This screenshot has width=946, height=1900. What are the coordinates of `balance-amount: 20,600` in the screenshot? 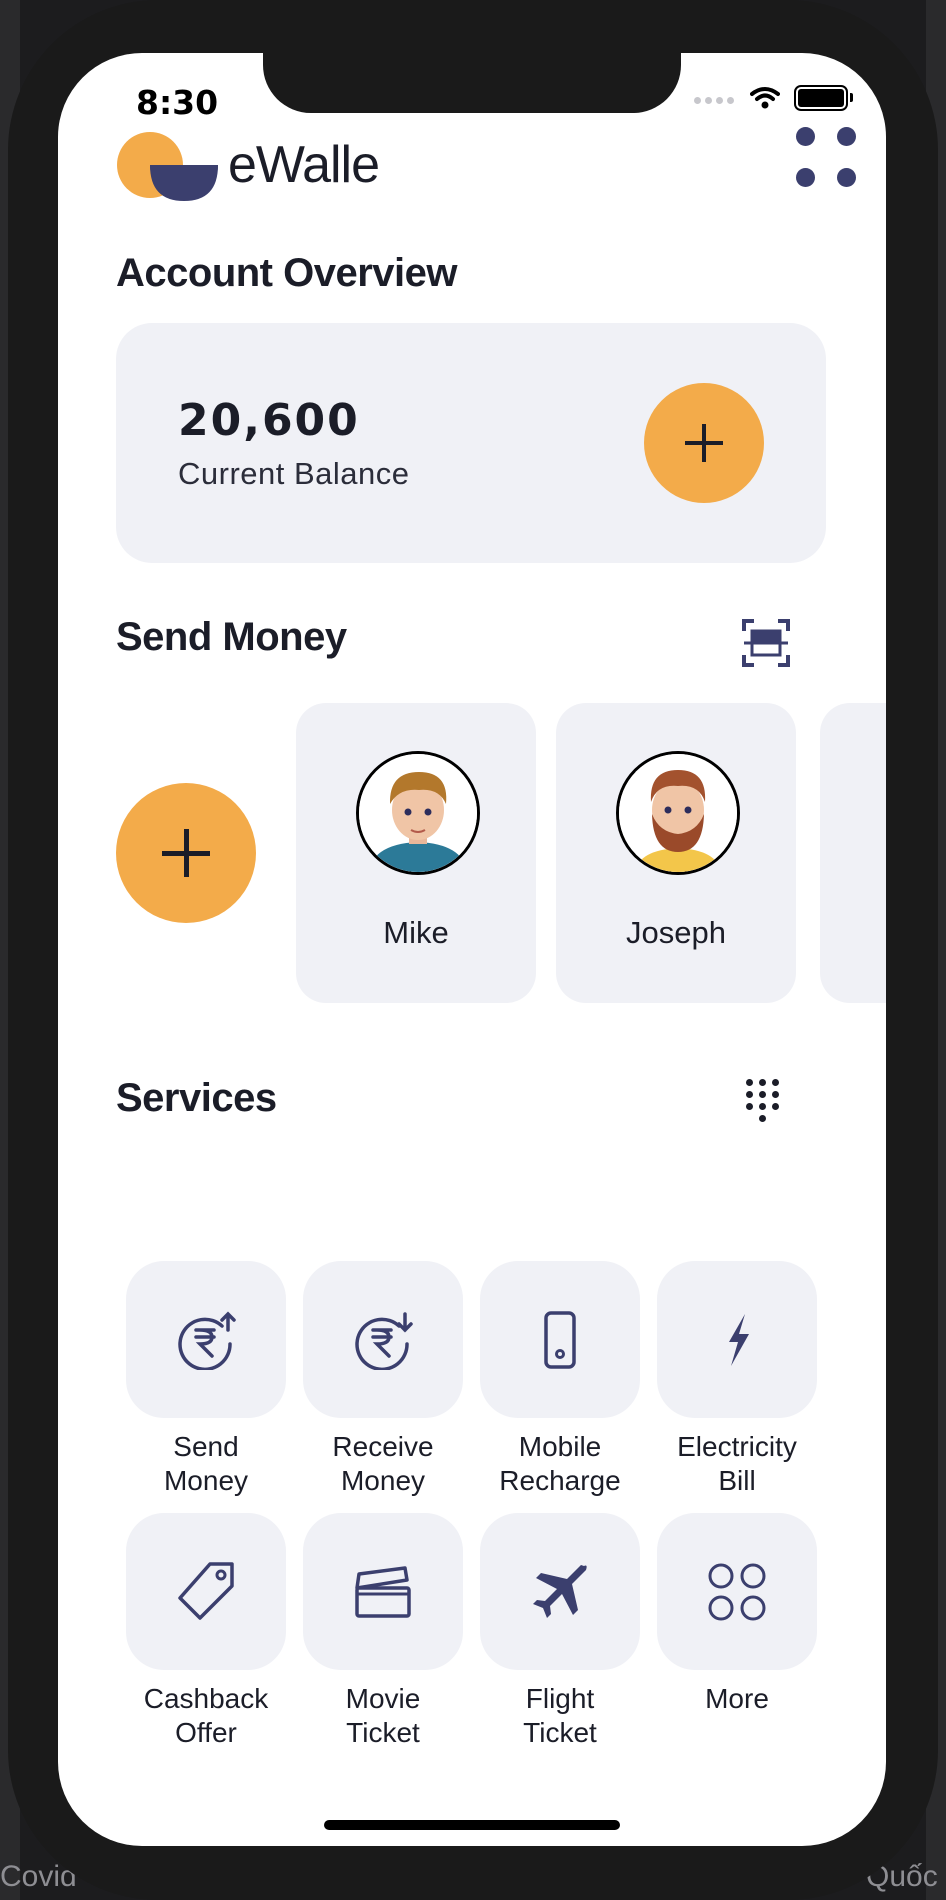 It's located at (269, 420).